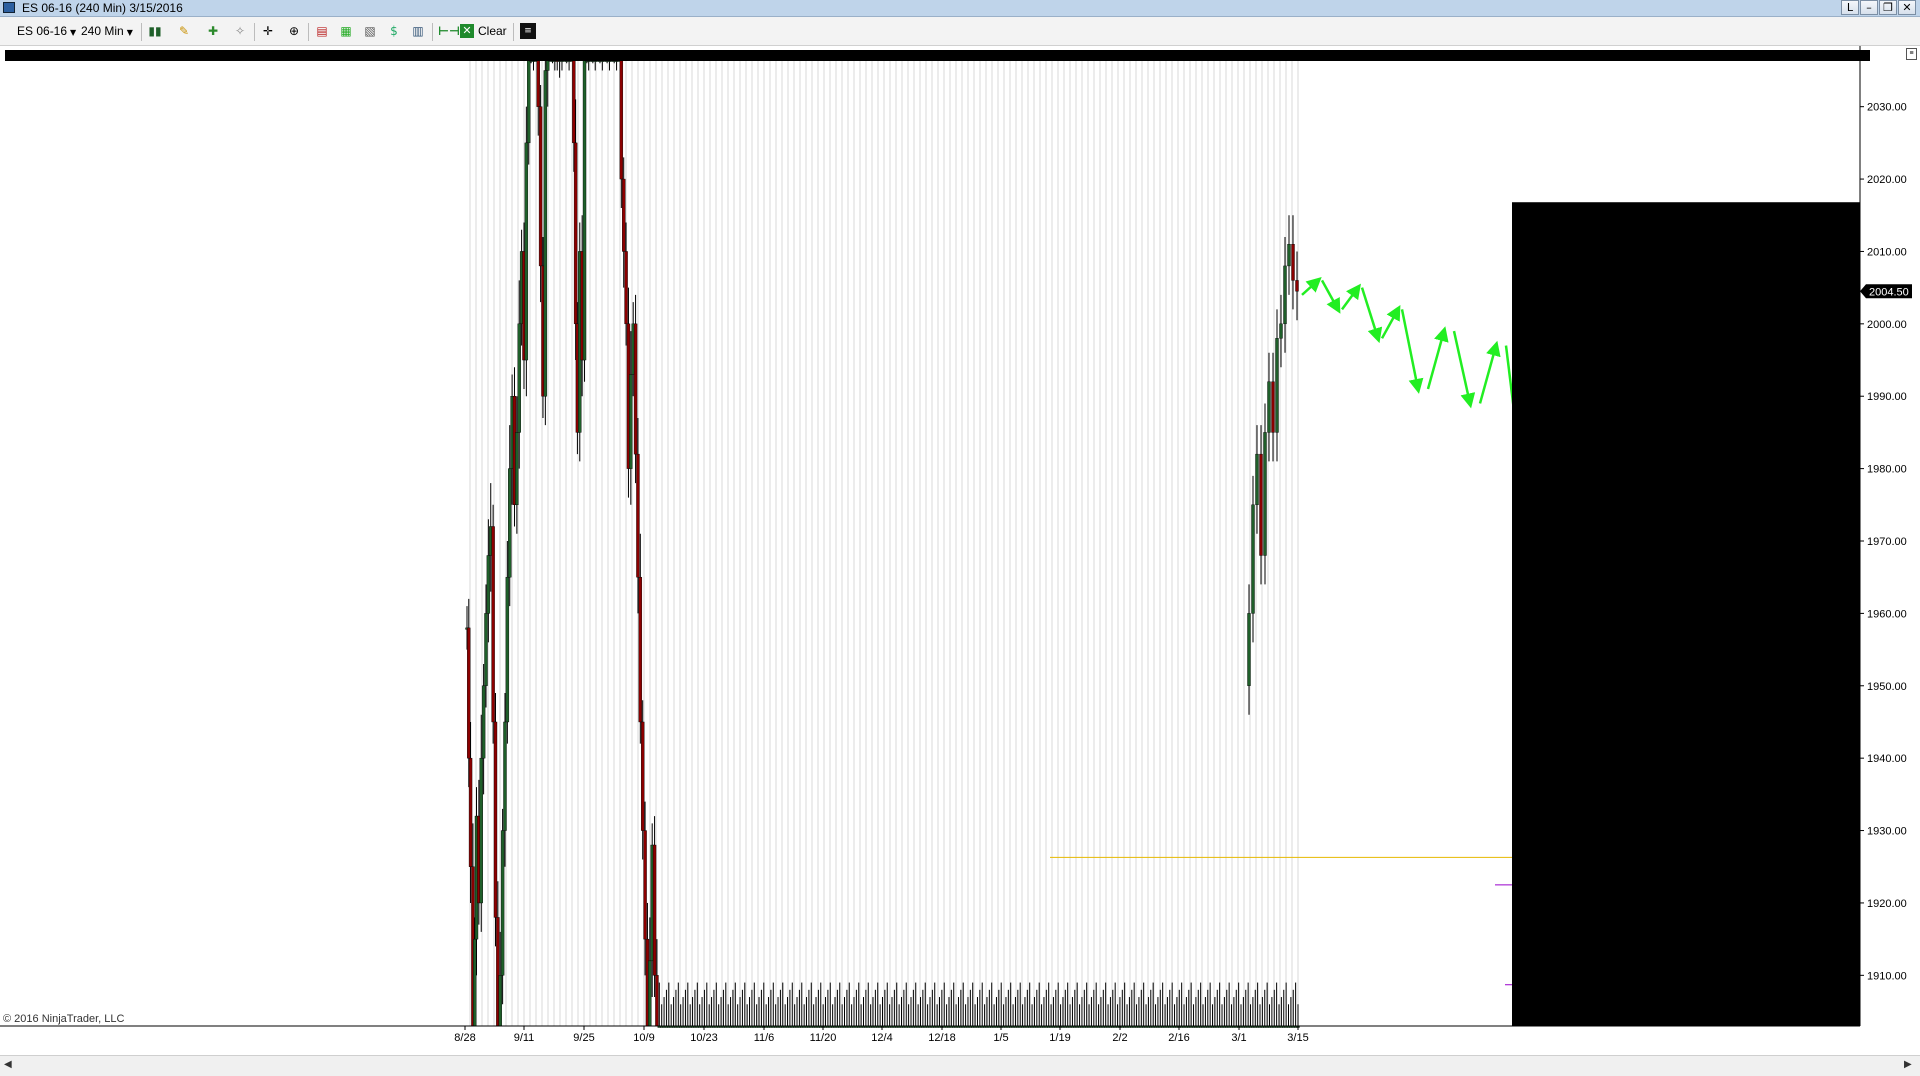  Describe the element at coordinates (528, 31) in the screenshot. I see `data-box-icon: ≡` at that location.